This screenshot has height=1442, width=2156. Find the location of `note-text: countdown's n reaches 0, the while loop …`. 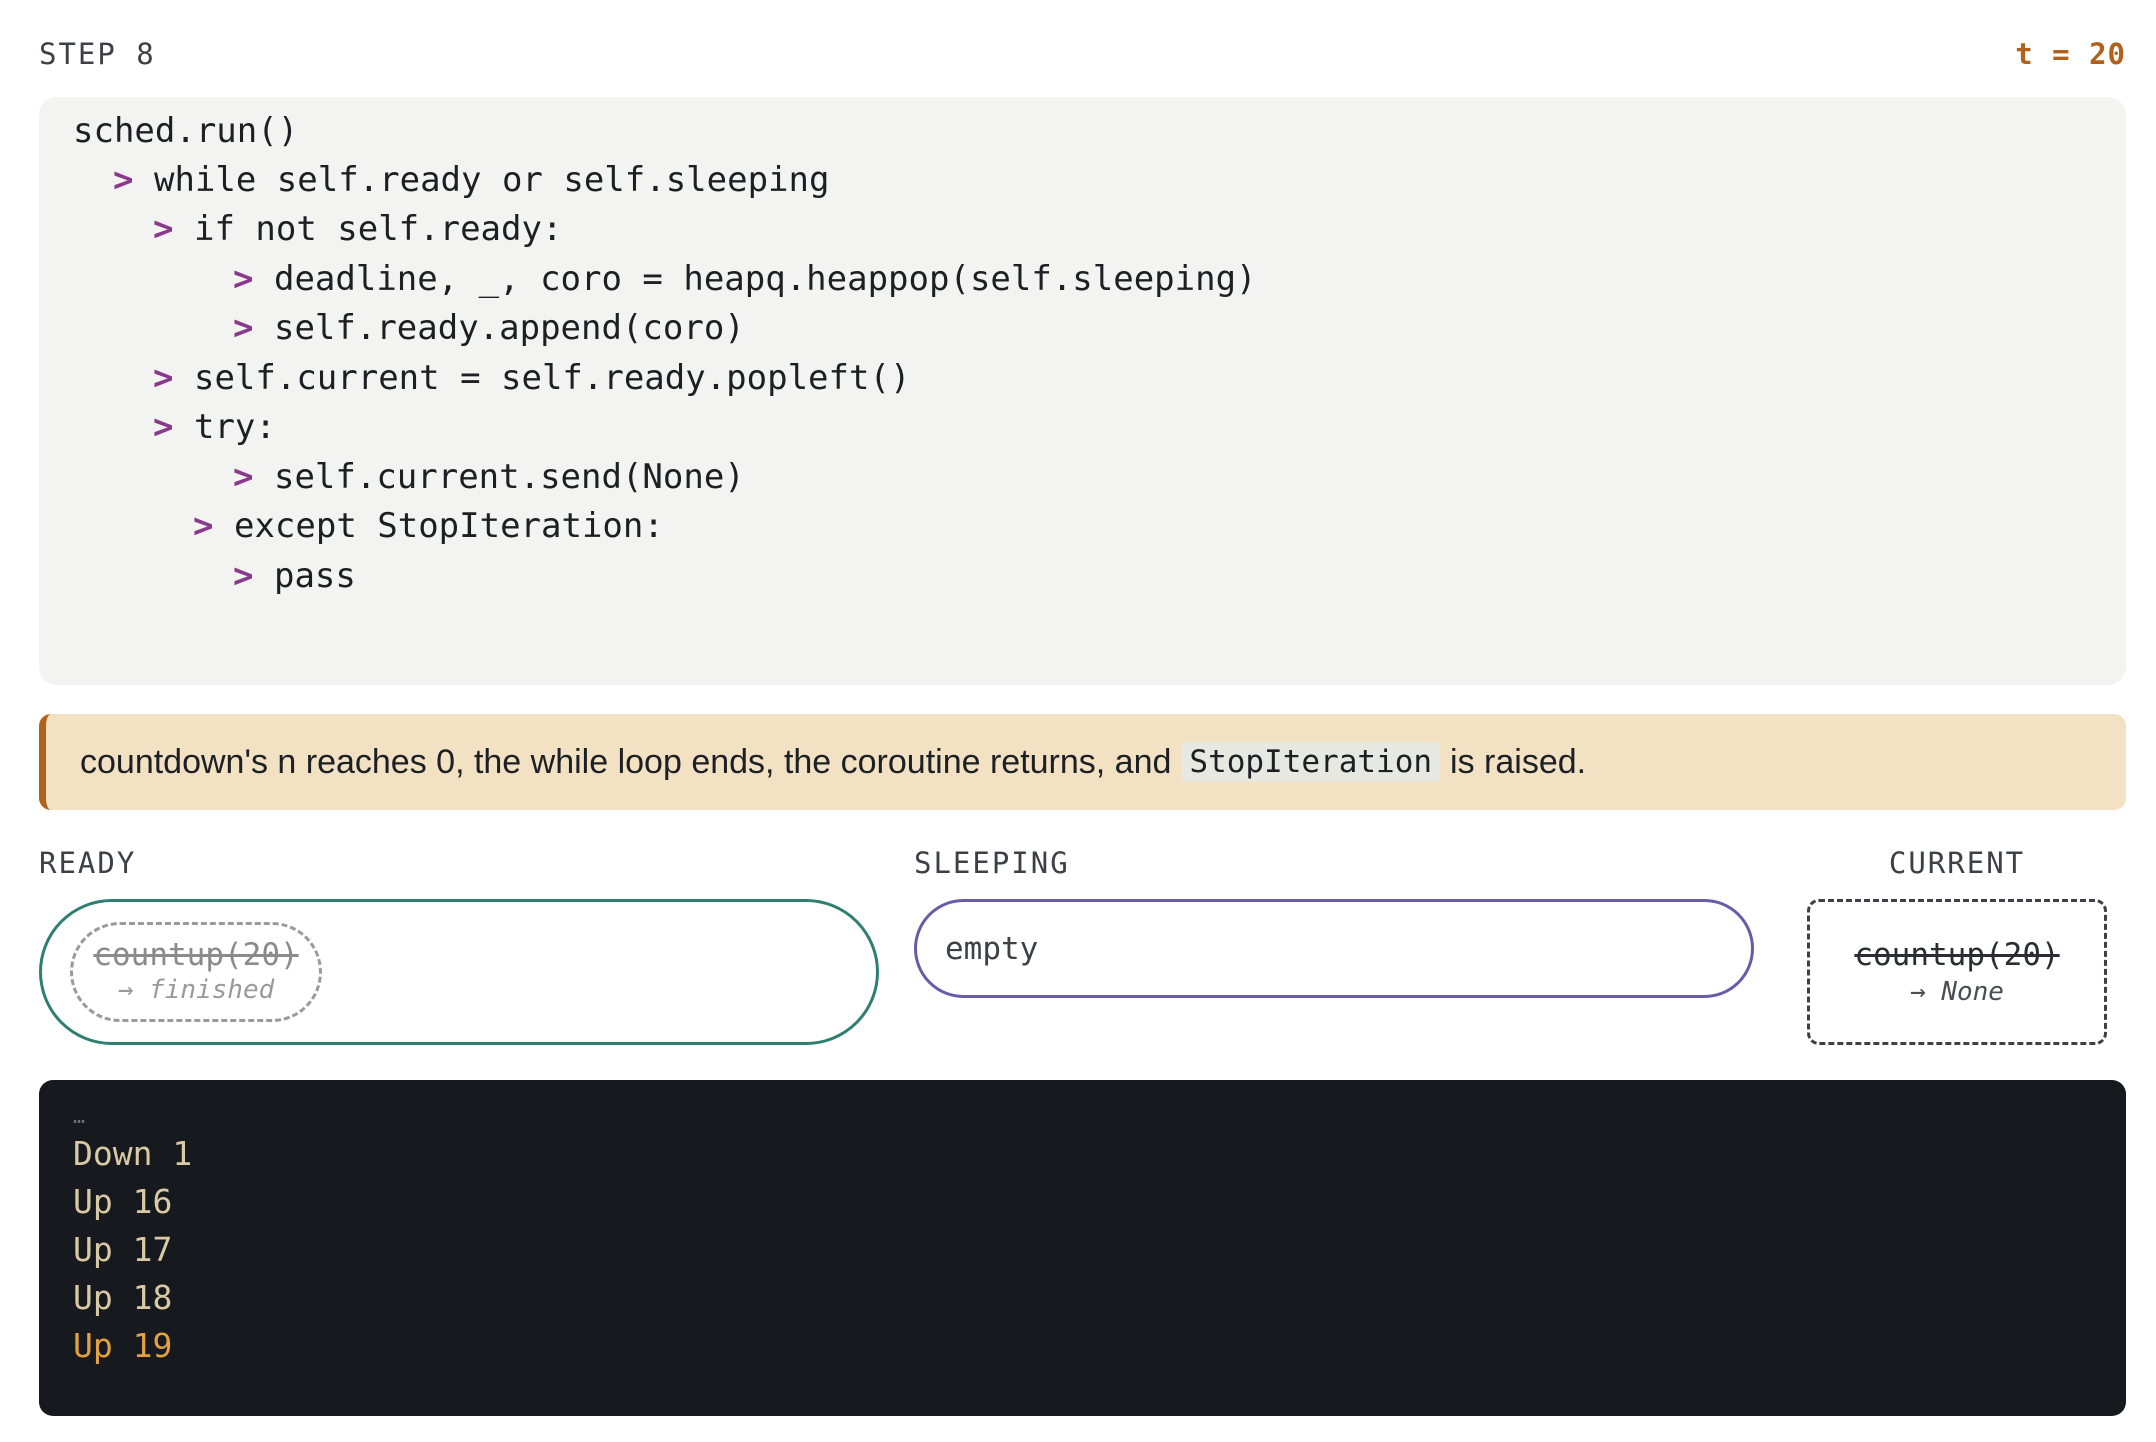

note-text: countdown's n reaches 0, the while loop … is located at coordinates (626, 761).